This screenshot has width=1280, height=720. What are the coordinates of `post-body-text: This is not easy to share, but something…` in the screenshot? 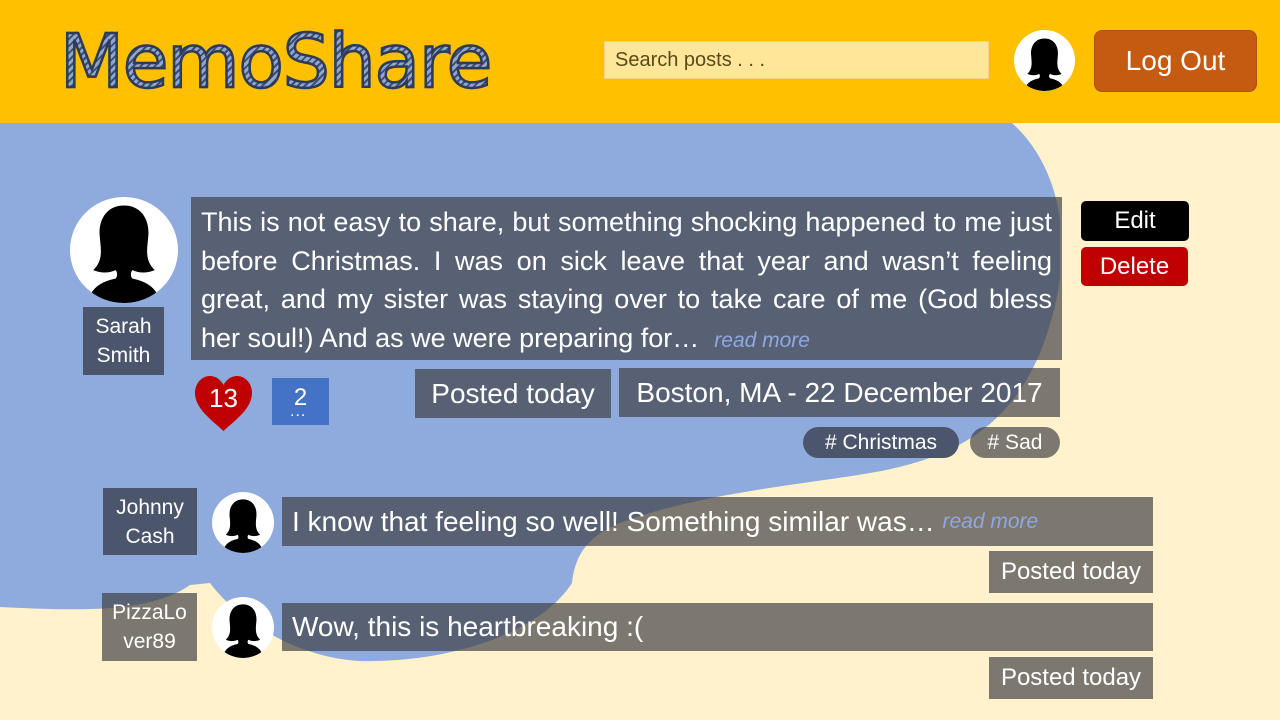 It's located at (626, 280).